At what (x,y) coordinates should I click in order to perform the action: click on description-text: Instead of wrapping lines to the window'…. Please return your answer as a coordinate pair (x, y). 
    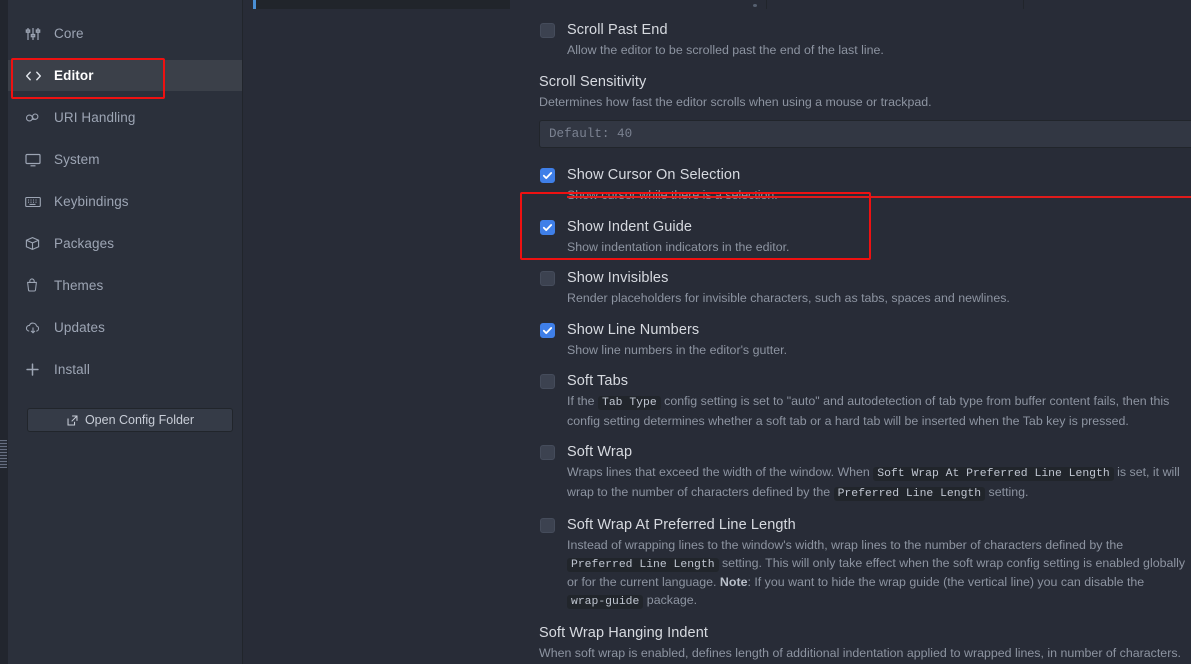
    Looking at the image, I should click on (845, 545).